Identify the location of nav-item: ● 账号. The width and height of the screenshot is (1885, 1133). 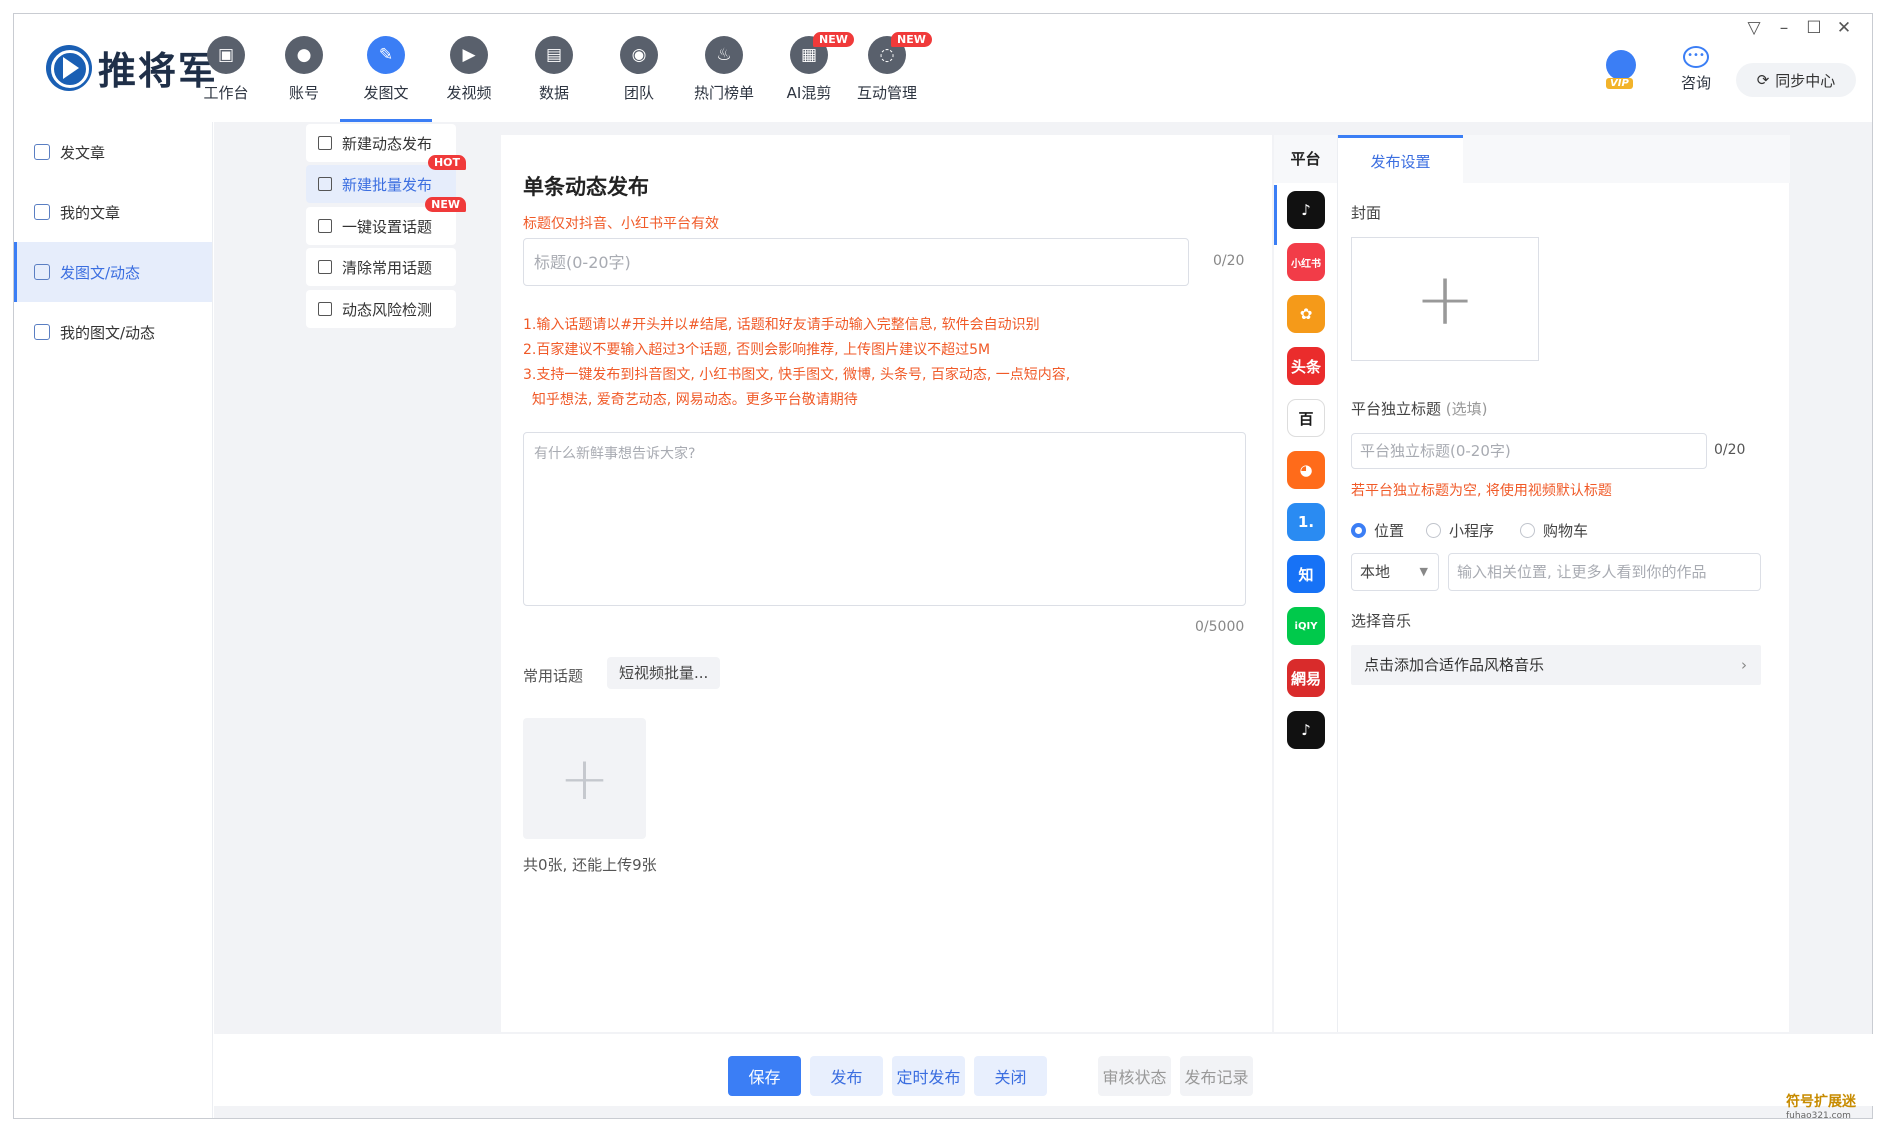
(304, 79).